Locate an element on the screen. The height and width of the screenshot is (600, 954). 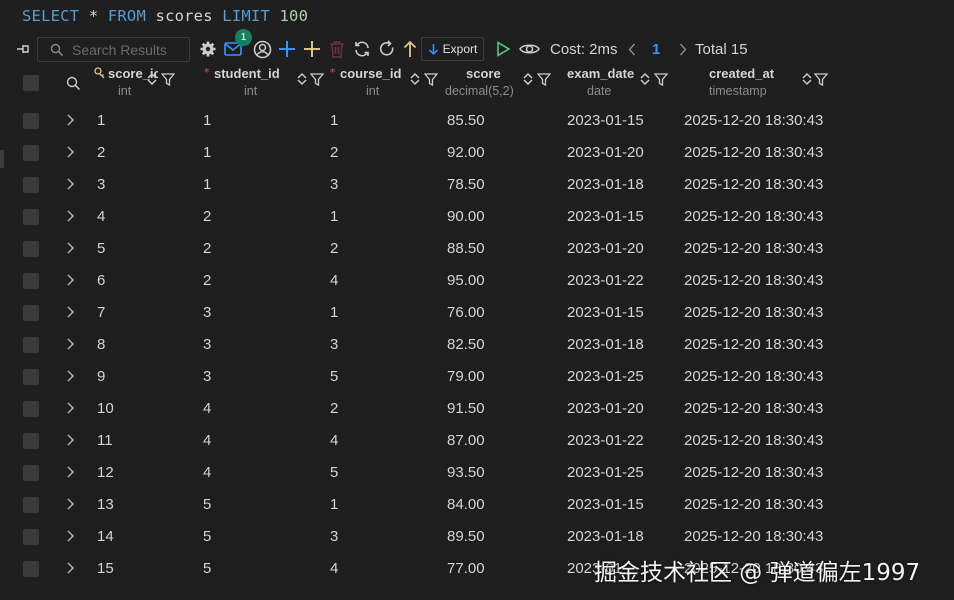
table-row: 11 4 4 87.00 2023-01-22 2025-12-20 18:30:43 is located at coordinates (482, 440).